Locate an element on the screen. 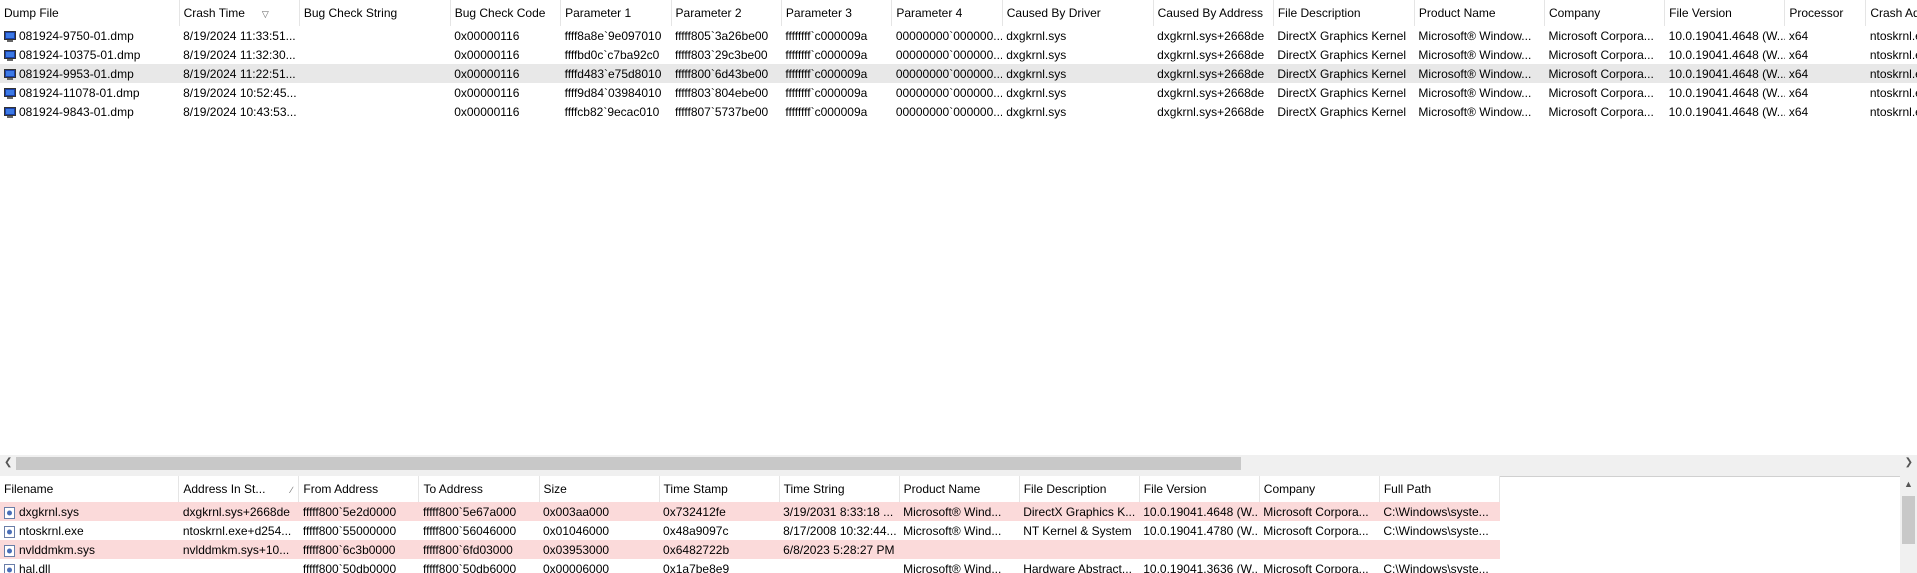 The width and height of the screenshot is (1917, 573). column-header-time-string: Time String is located at coordinates (839, 489).